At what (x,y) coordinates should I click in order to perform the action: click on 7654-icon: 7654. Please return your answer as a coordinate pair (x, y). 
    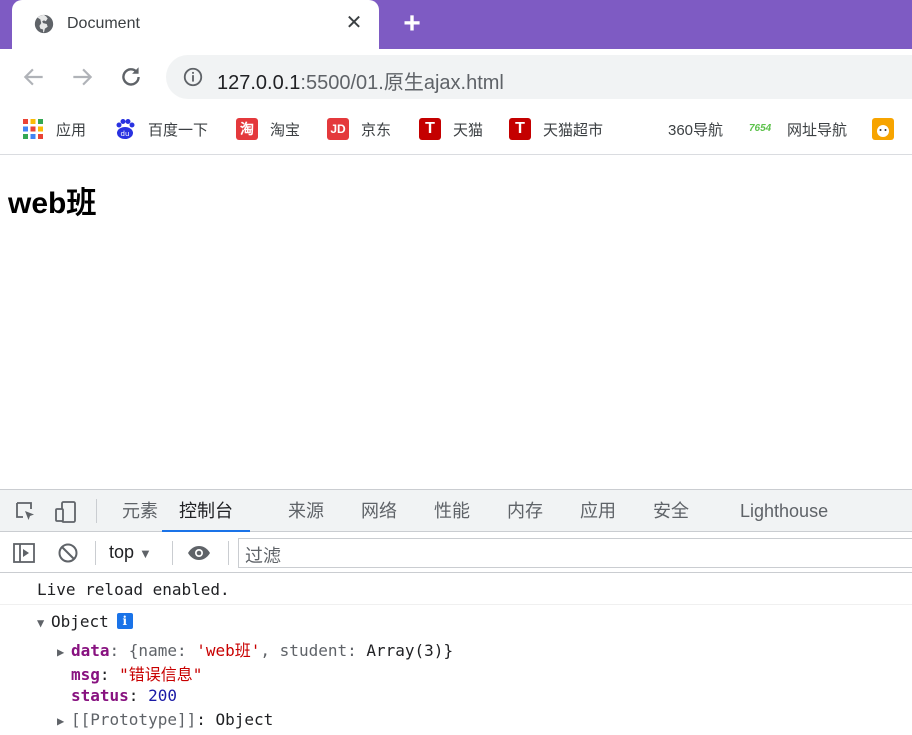
    Looking at the image, I should click on (760, 128).